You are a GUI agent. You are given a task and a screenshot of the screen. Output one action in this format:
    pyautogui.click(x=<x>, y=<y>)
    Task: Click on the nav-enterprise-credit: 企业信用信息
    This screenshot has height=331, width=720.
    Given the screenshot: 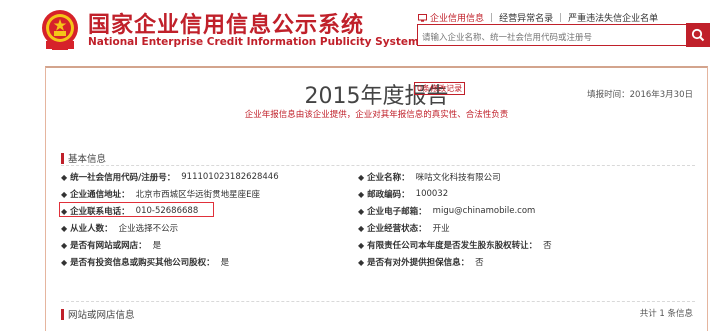 What is the action you would take?
    pyautogui.click(x=457, y=17)
    